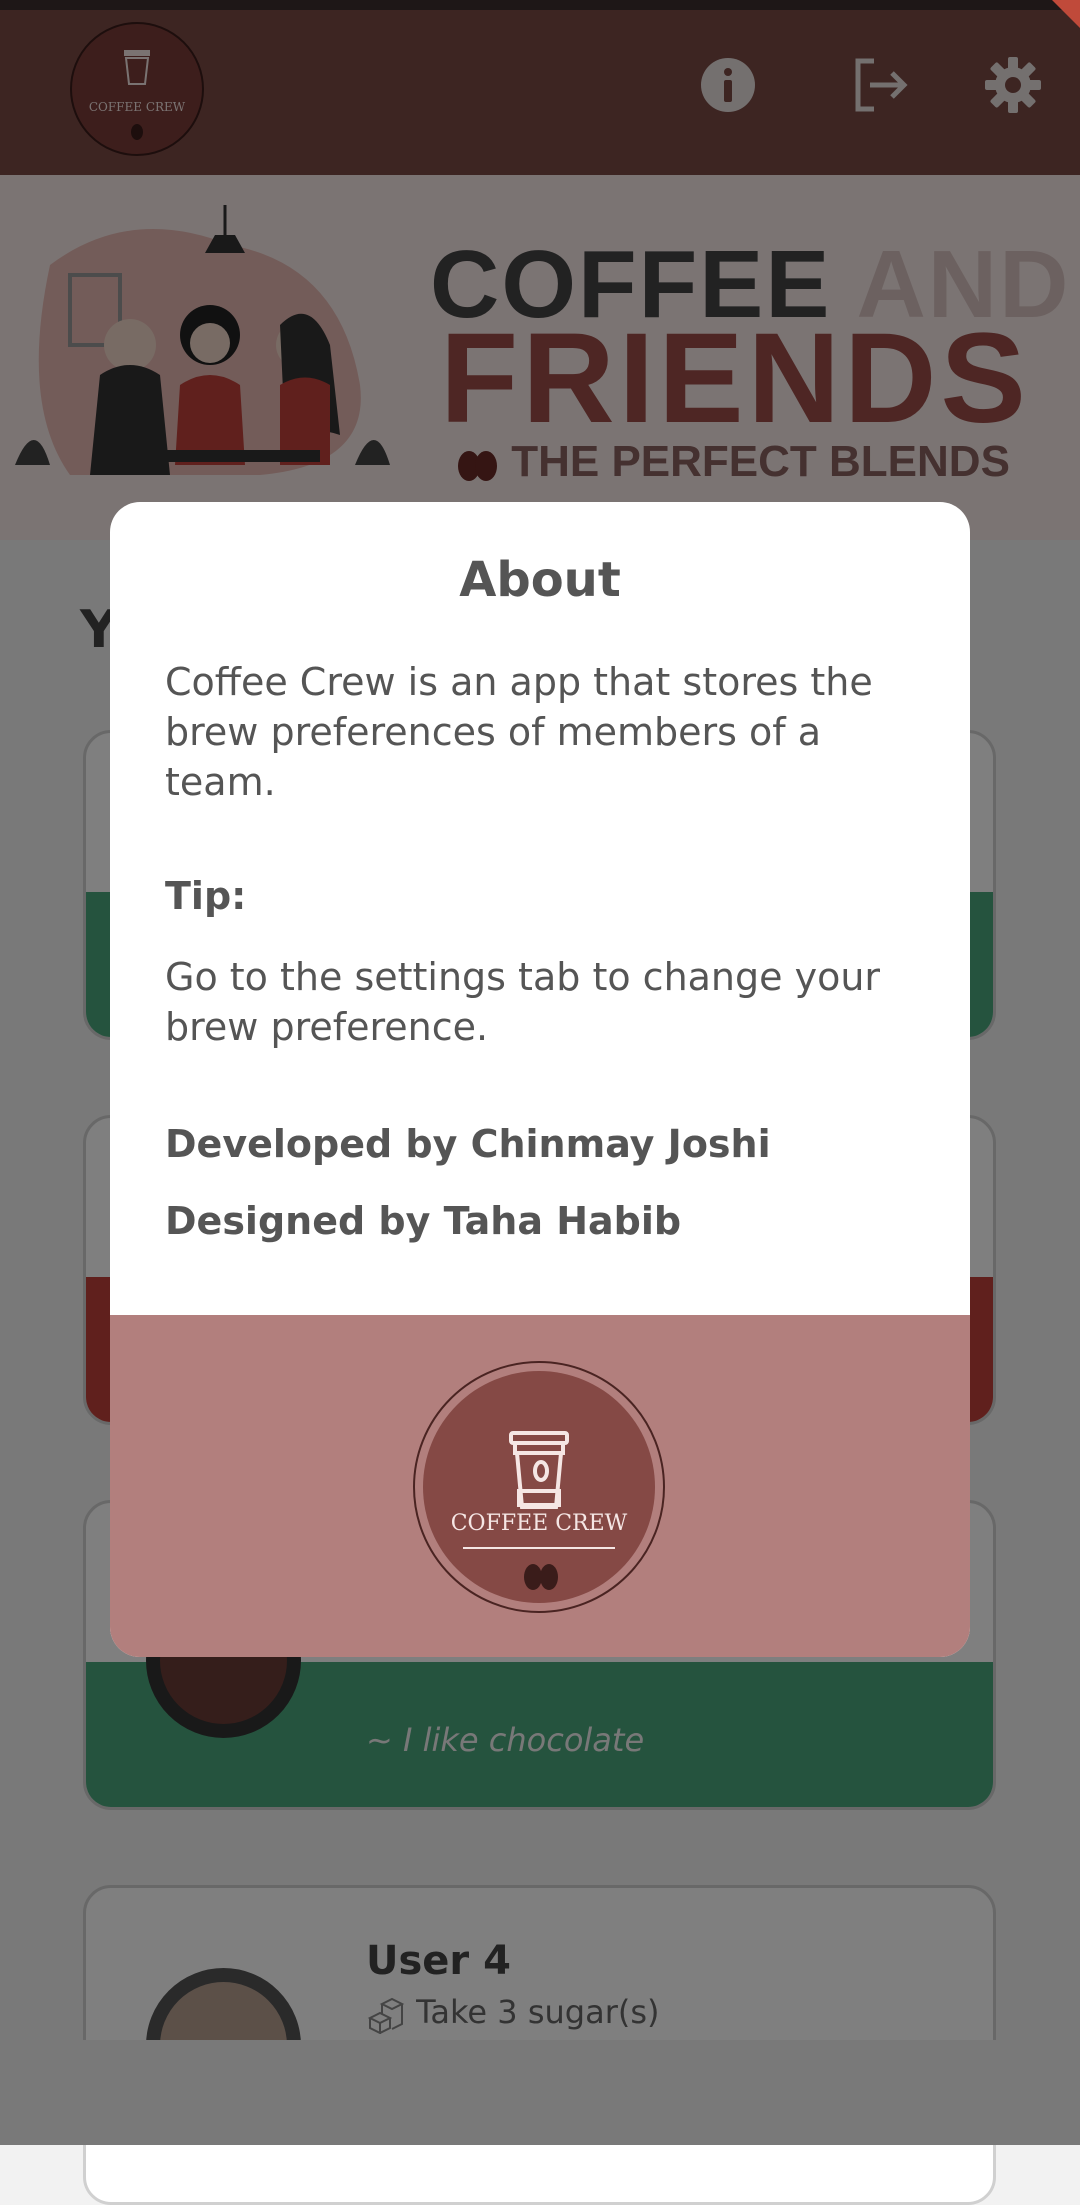  What do you see at coordinates (539, 1548) in the screenshot?
I see `footer-logo-rule` at bounding box center [539, 1548].